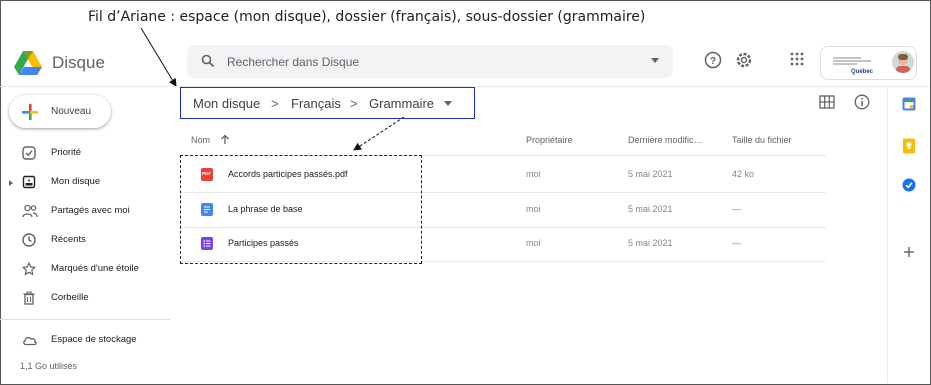 The width and height of the screenshot is (931, 385). I want to click on search-icon, so click(208, 63).